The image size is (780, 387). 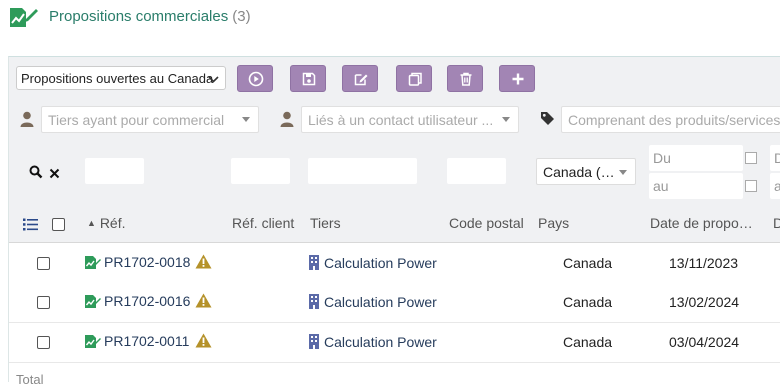 I want to click on extra-from-text: D, so click(x=777, y=158).